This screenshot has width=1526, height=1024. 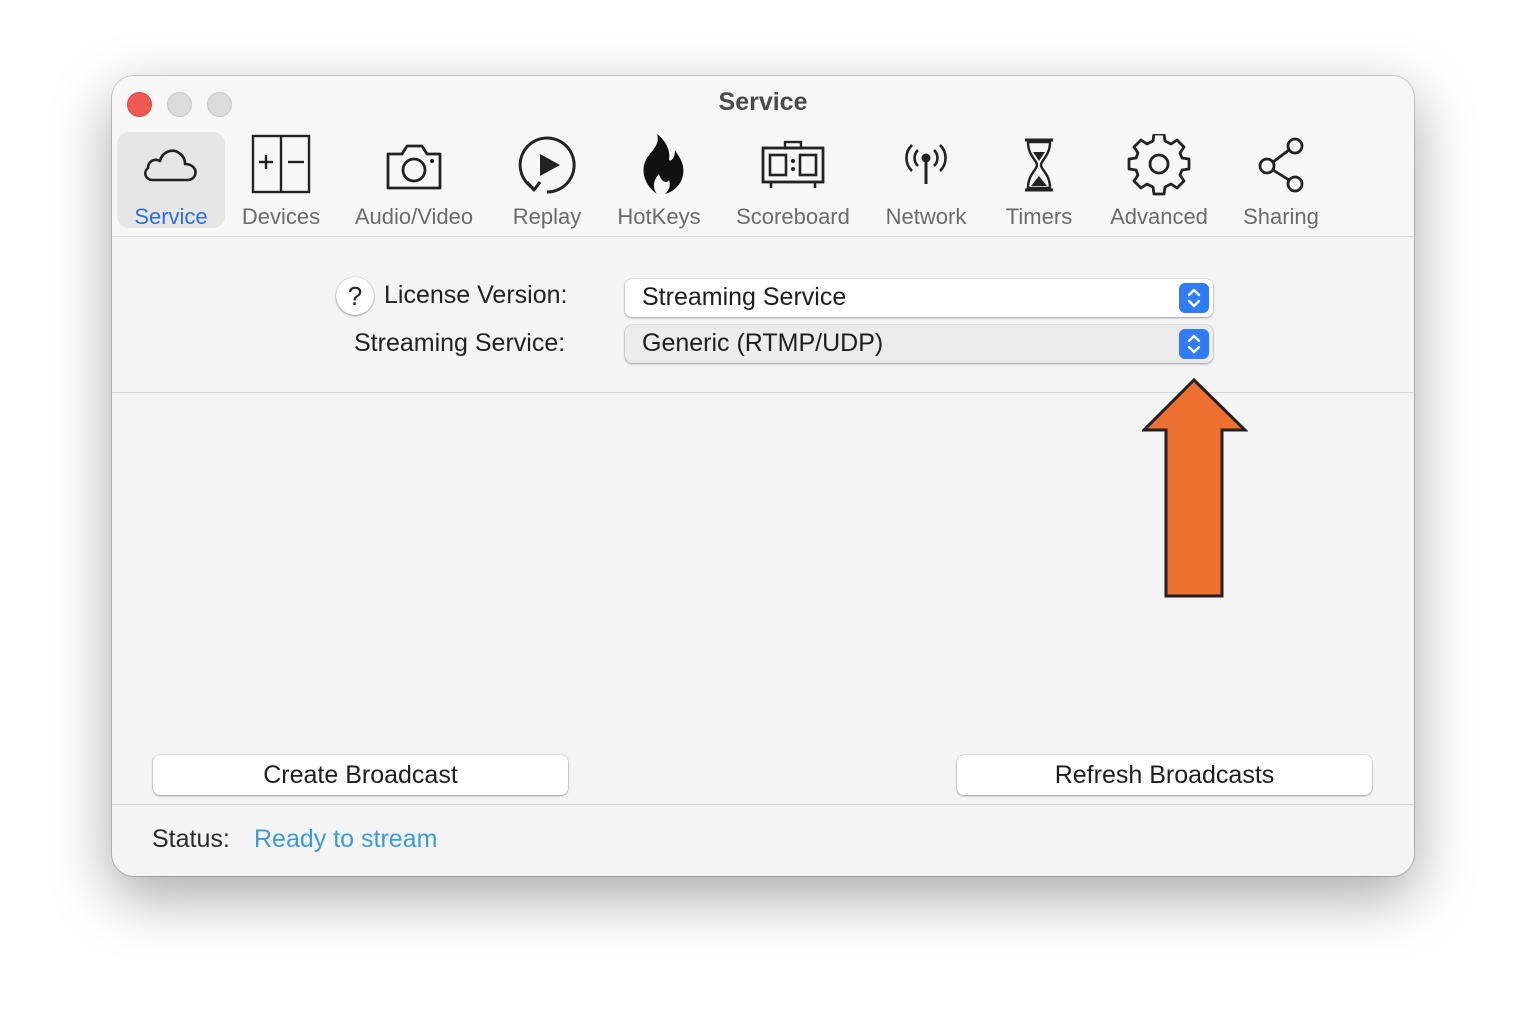 I want to click on tab-timers: Timers, so click(x=1039, y=180).